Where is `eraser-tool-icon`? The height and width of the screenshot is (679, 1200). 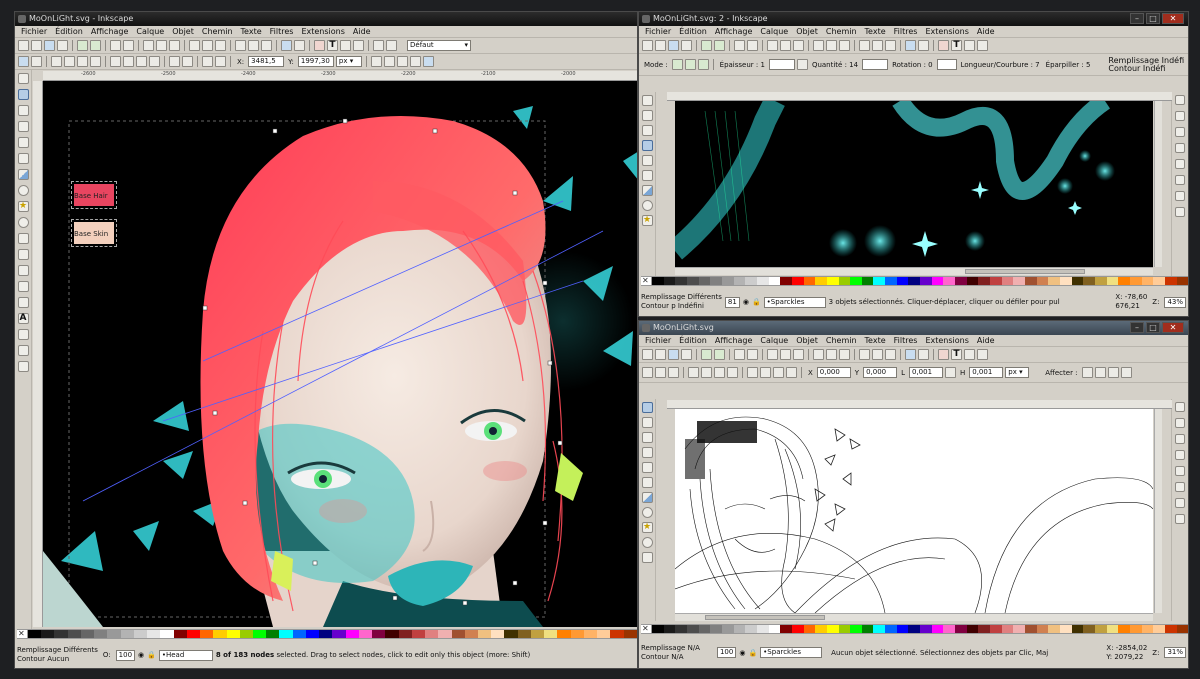
eraser-tool-icon is located at coordinates (23, 286).